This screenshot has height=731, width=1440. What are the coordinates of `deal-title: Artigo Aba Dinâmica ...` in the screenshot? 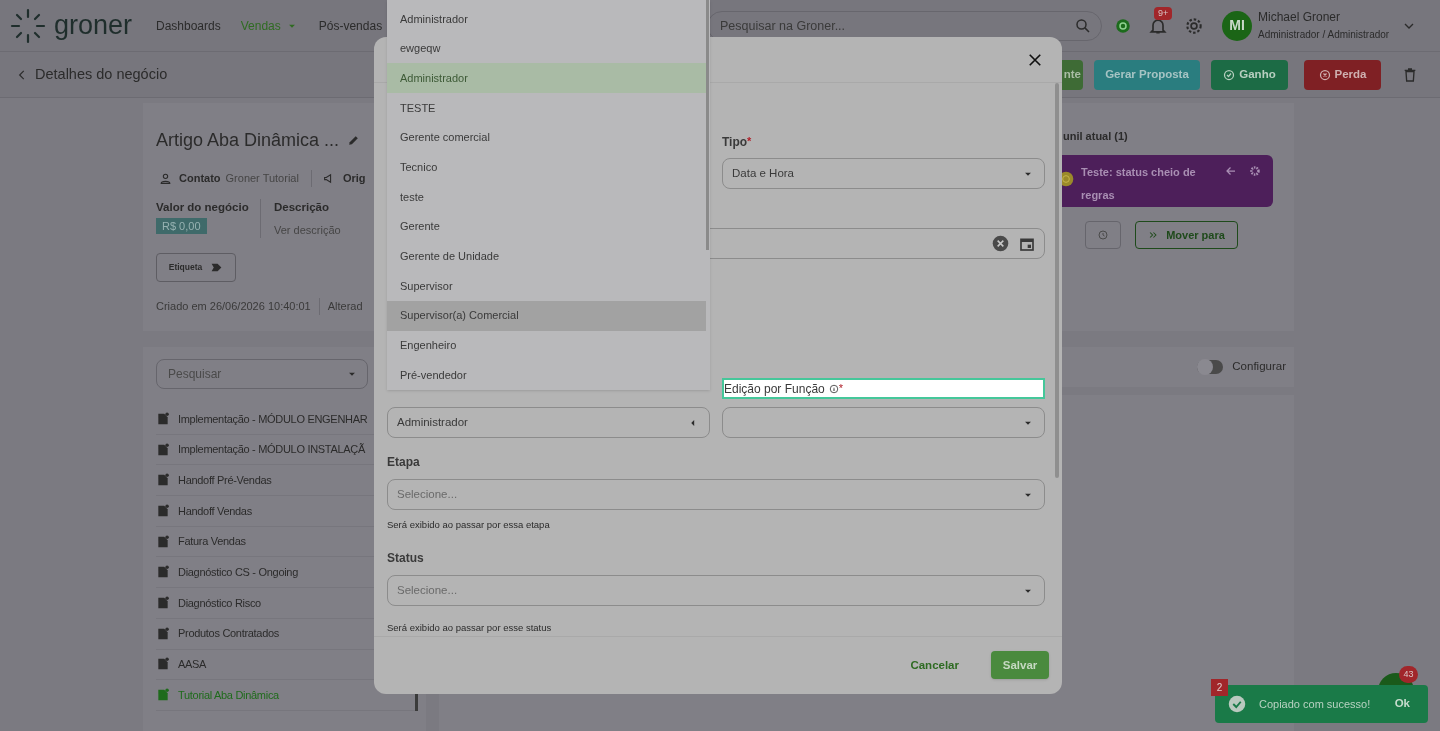 It's located at (248, 140).